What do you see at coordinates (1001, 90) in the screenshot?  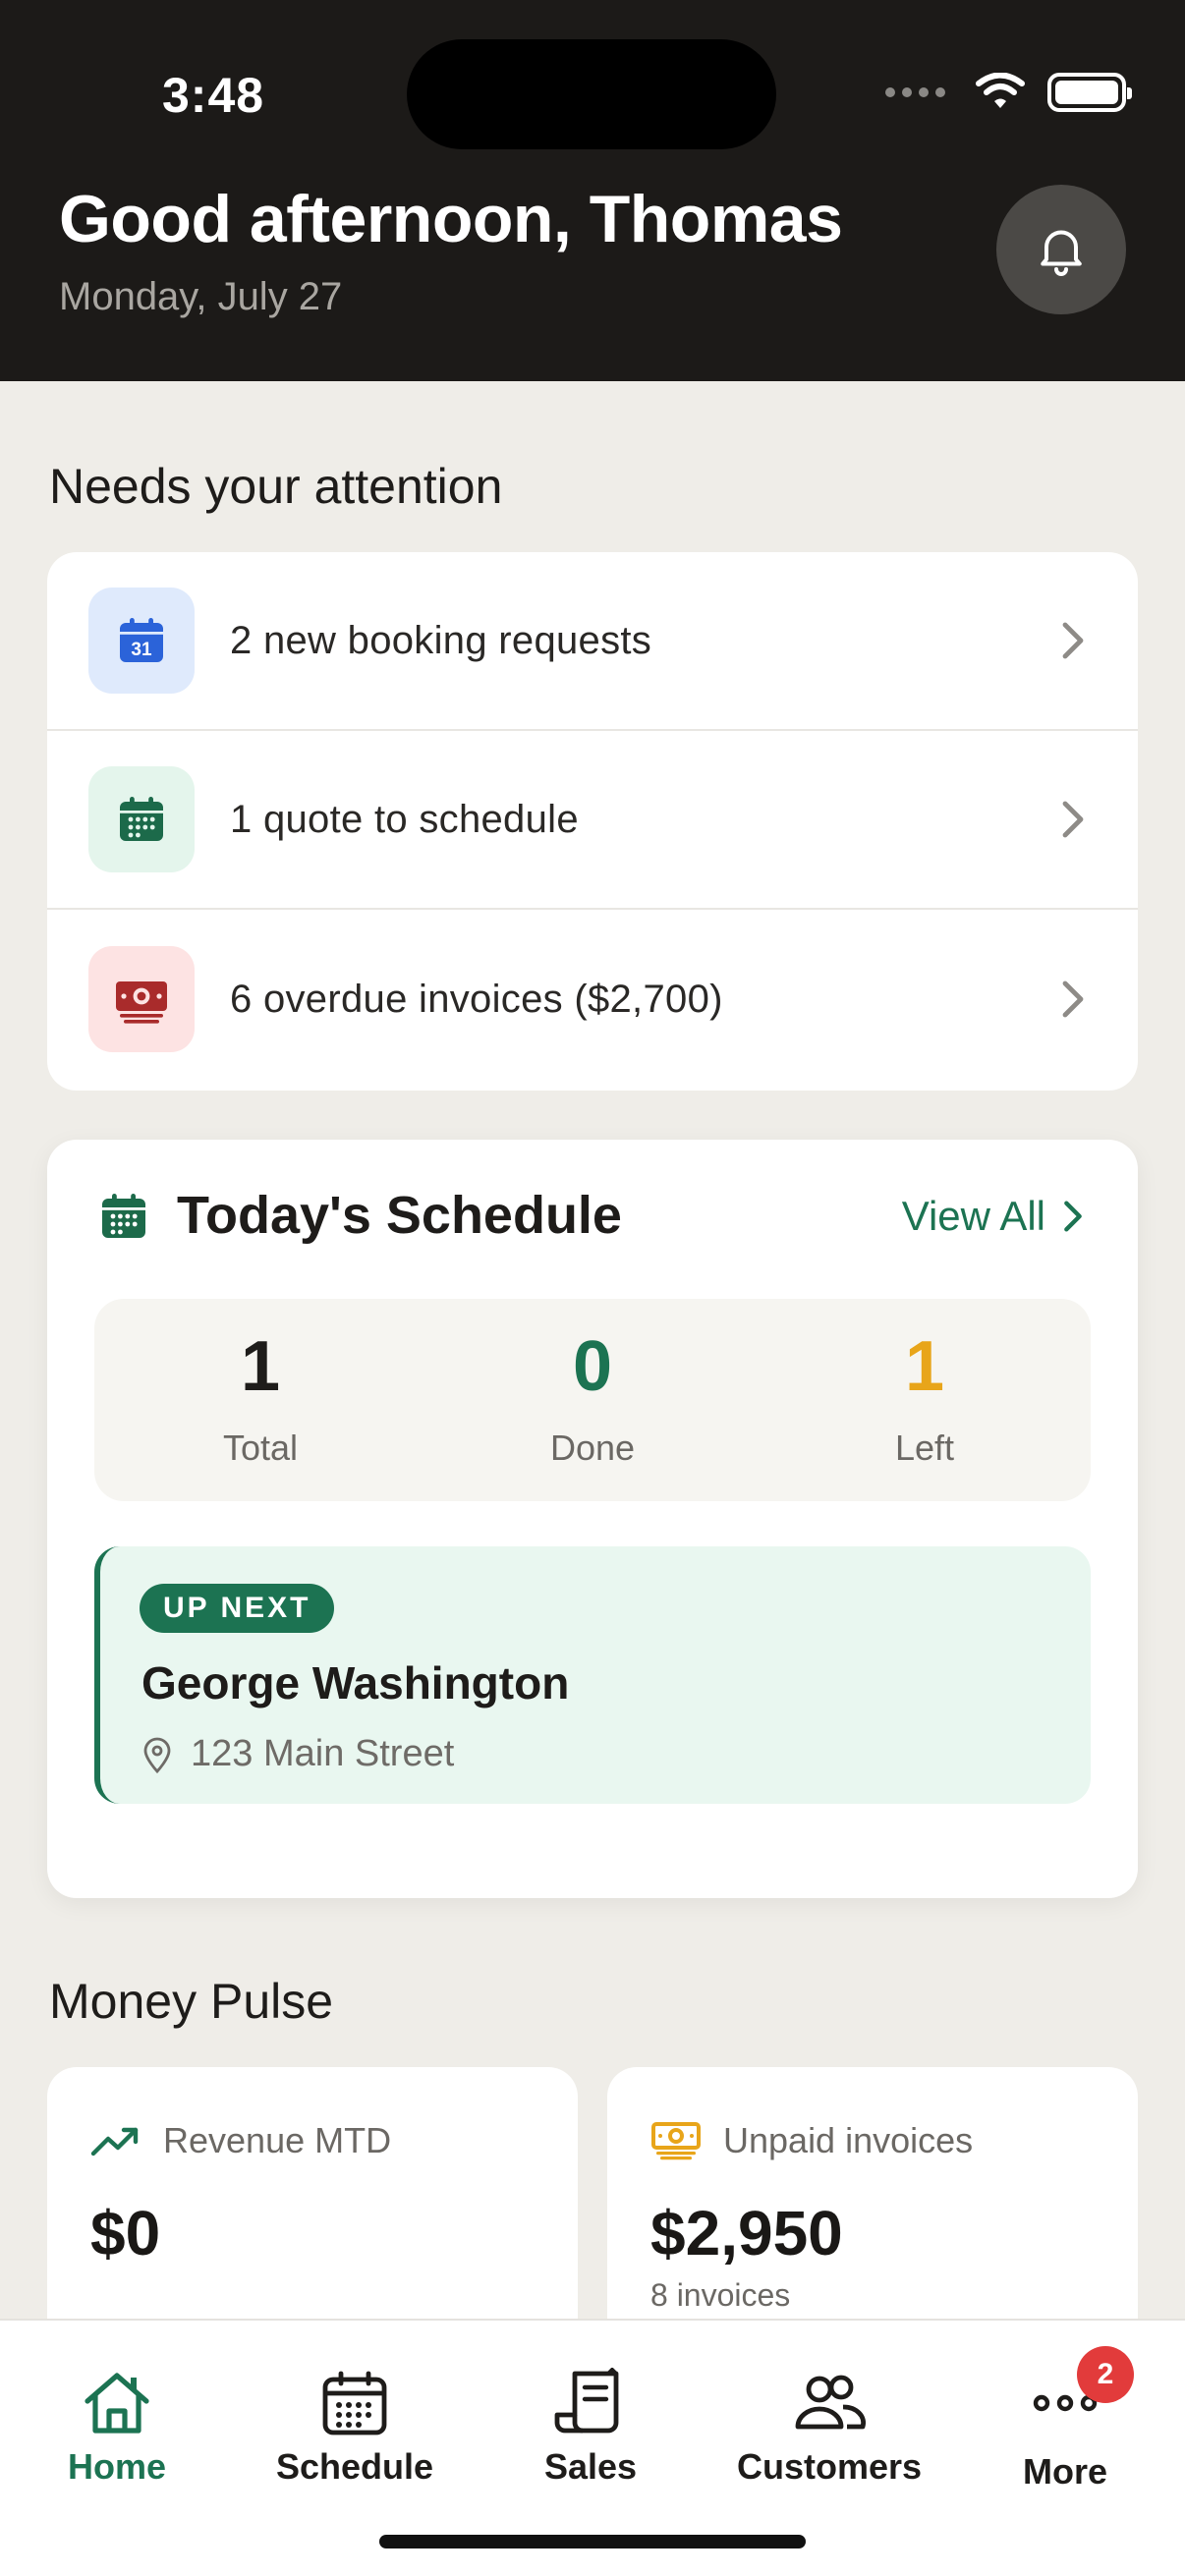 I see `wifi-icon` at bounding box center [1001, 90].